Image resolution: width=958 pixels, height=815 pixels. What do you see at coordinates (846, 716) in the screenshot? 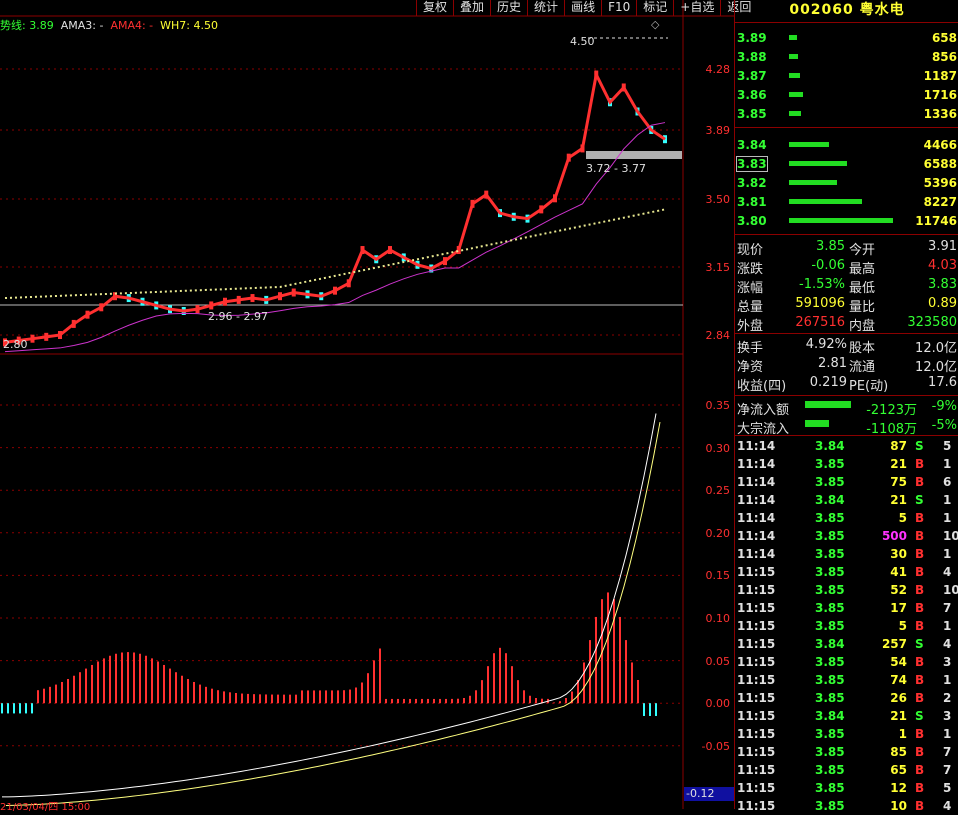
I see `tick-row: 11:15 3.84 21 S 3` at bounding box center [846, 716].